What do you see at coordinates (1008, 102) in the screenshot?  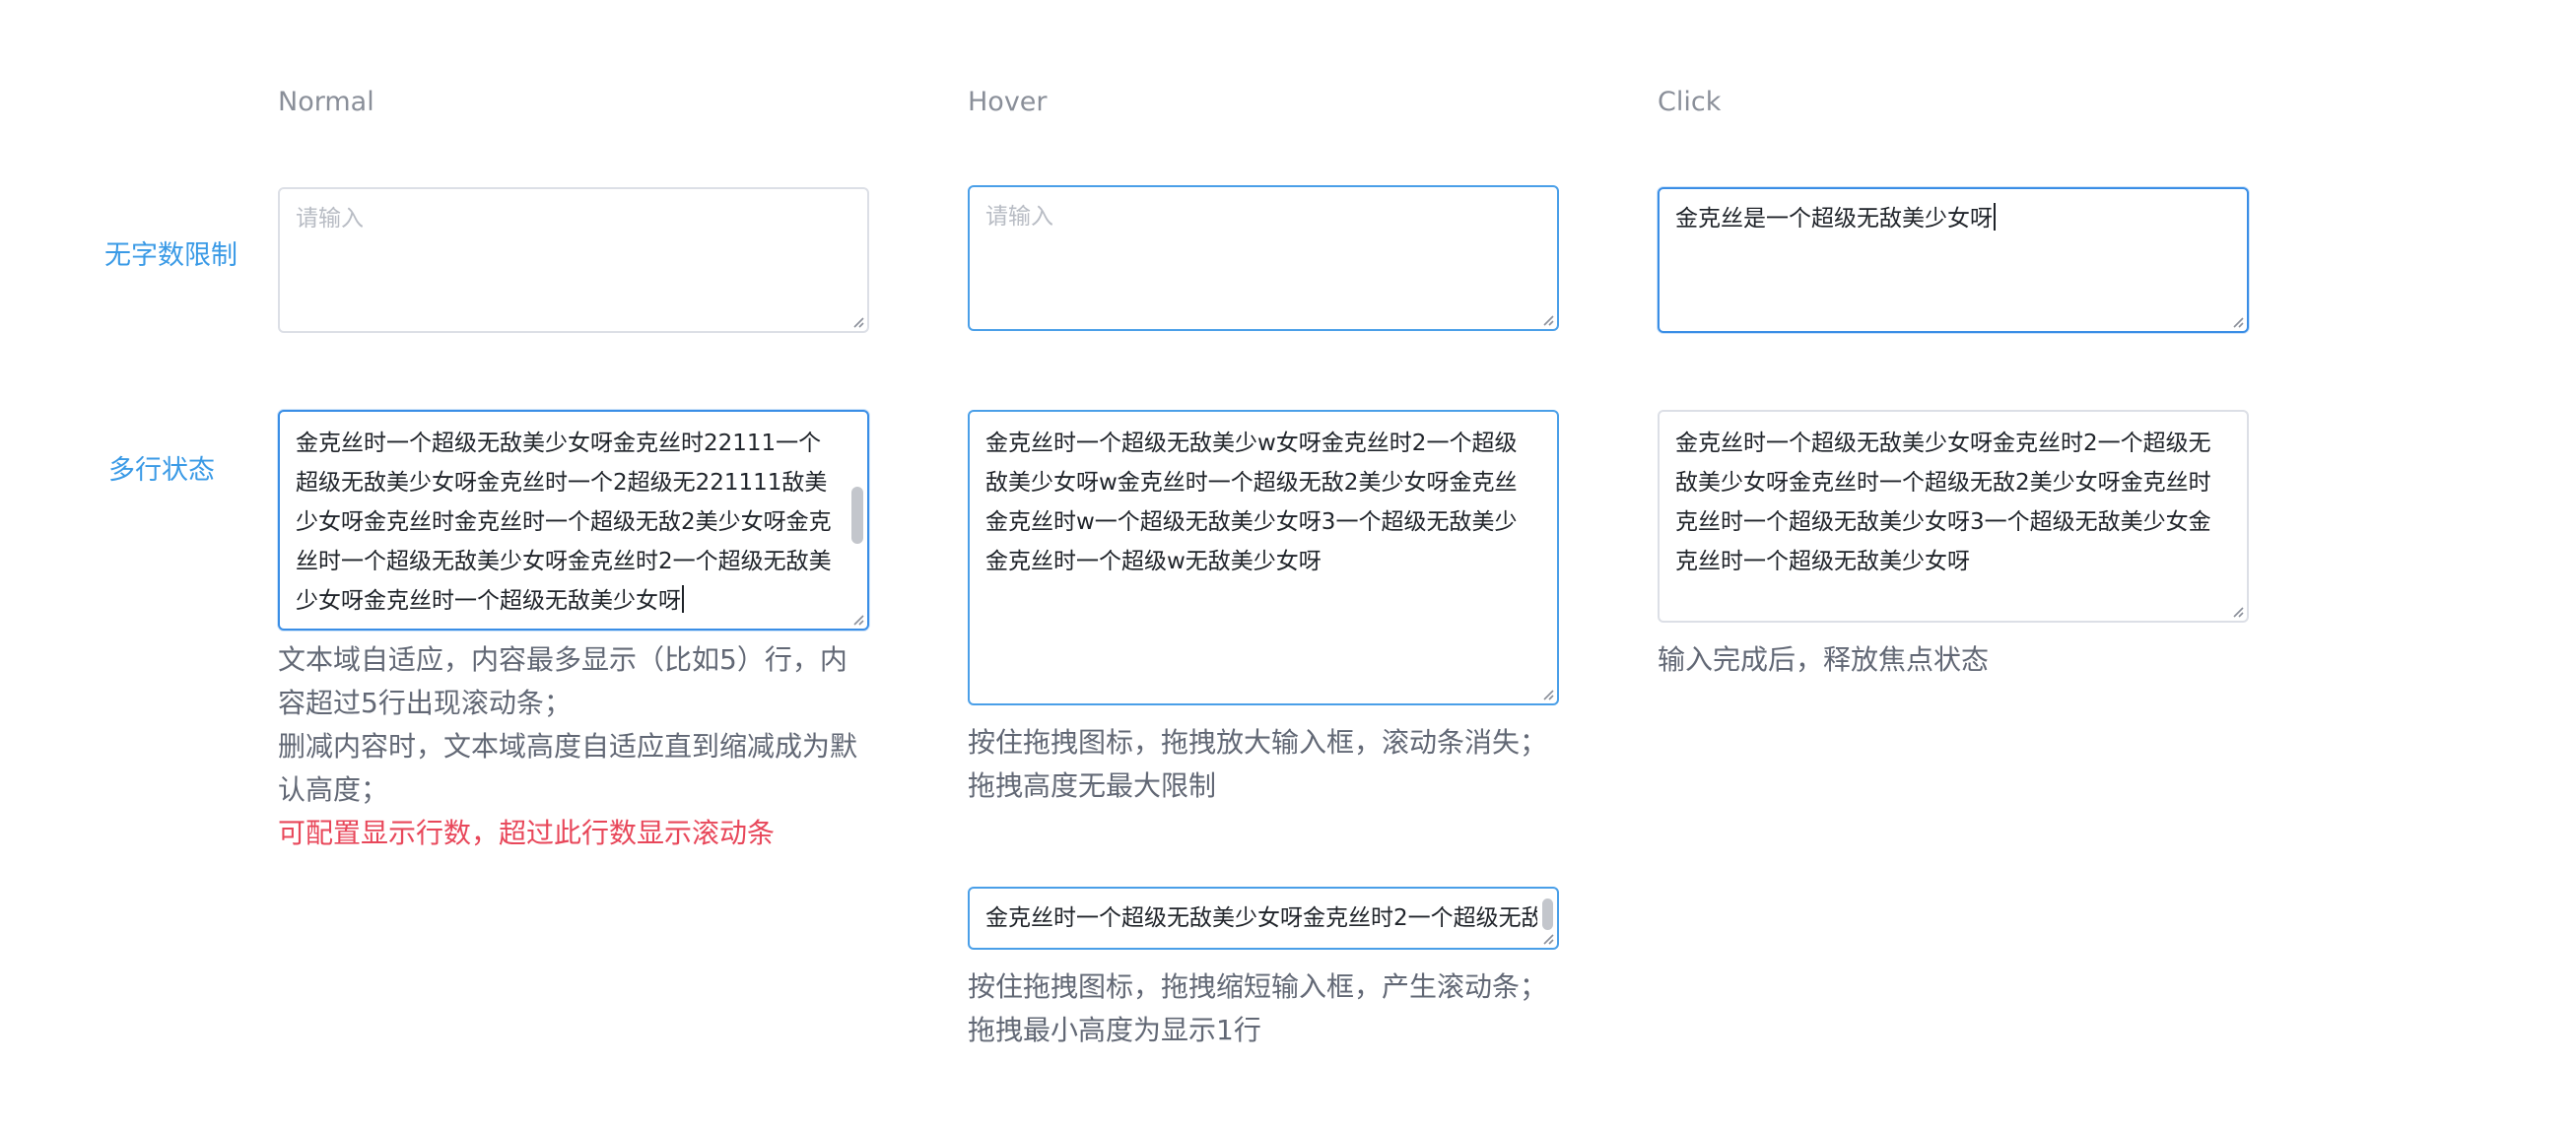 I see `column-header-hover: Hover` at bounding box center [1008, 102].